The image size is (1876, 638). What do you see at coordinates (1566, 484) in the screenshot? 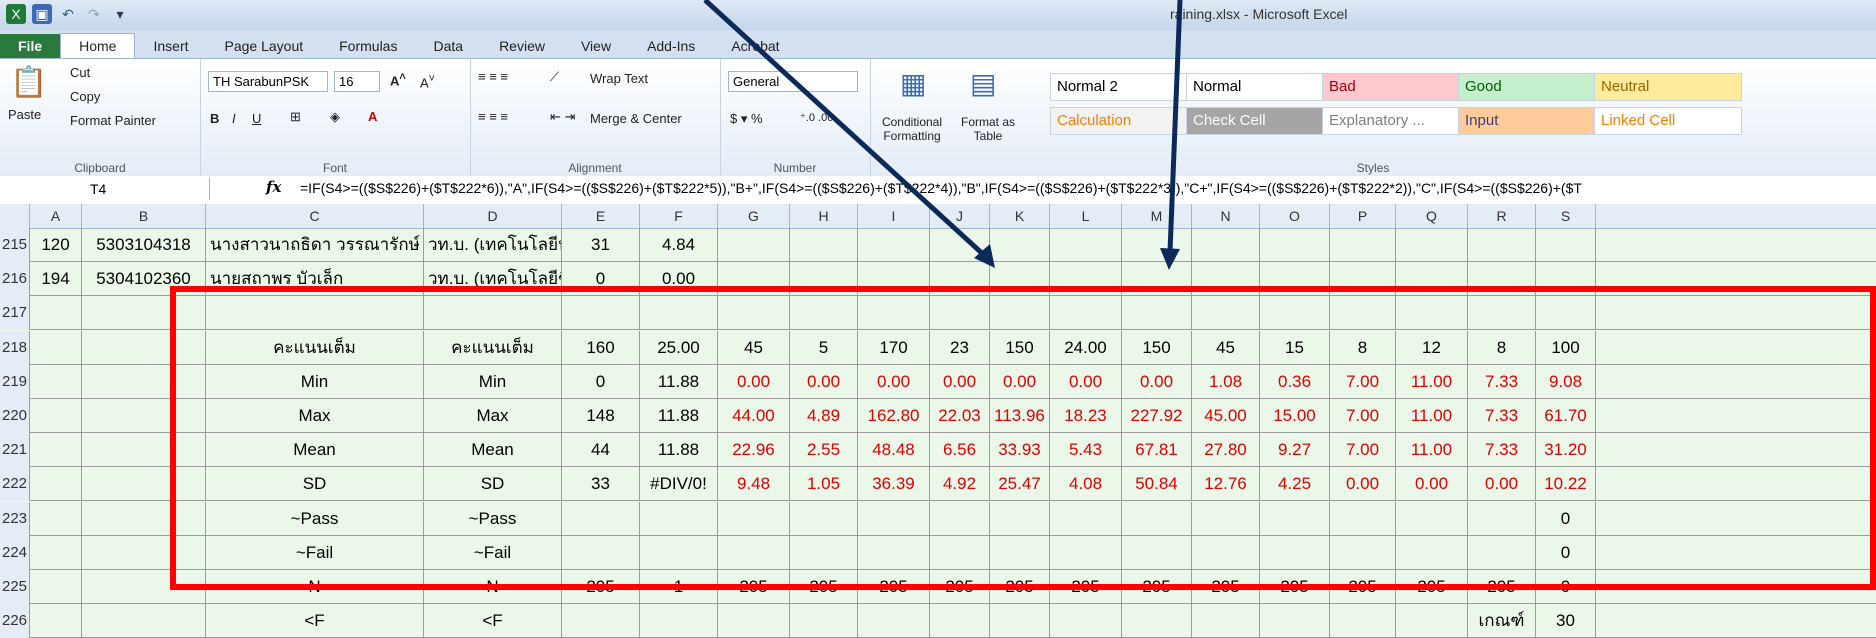
I see `cell-s222: 10.22` at bounding box center [1566, 484].